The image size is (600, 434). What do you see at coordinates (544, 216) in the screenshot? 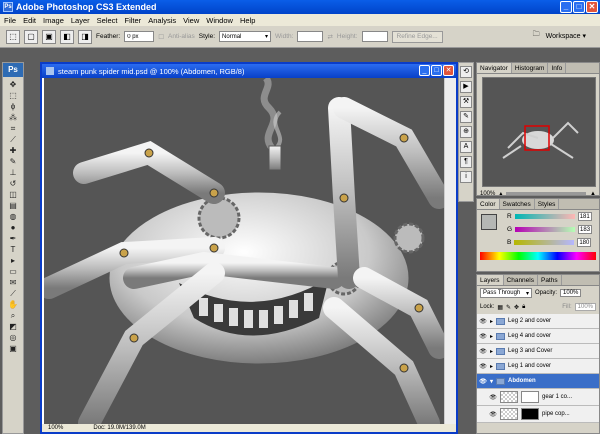
I see `channel-r-slider` at bounding box center [544, 216].